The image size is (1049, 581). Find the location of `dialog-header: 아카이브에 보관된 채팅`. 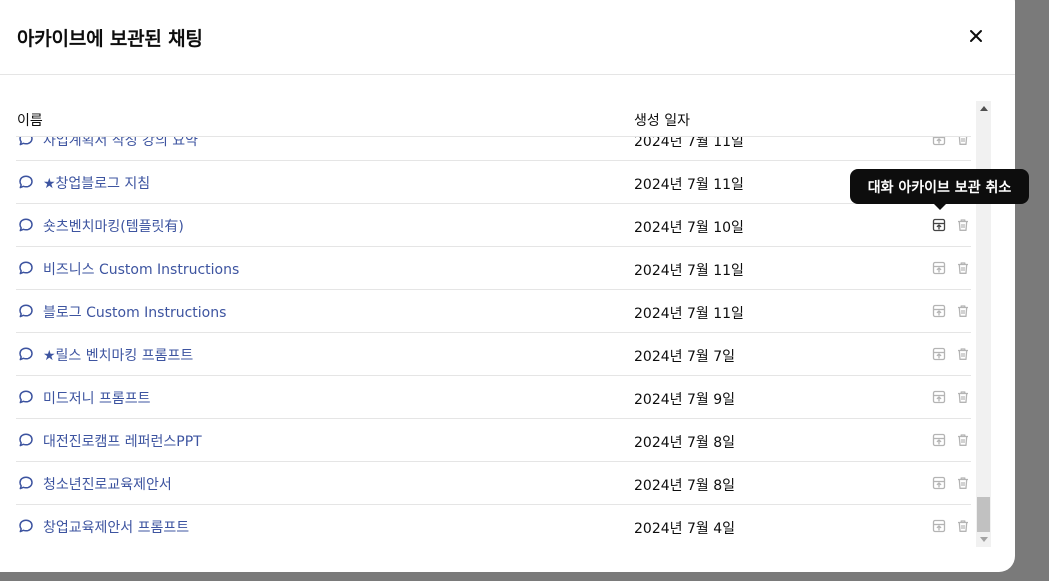

dialog-header: 아카이브에 보관된 채팅 is located at coordinates (507, 37).